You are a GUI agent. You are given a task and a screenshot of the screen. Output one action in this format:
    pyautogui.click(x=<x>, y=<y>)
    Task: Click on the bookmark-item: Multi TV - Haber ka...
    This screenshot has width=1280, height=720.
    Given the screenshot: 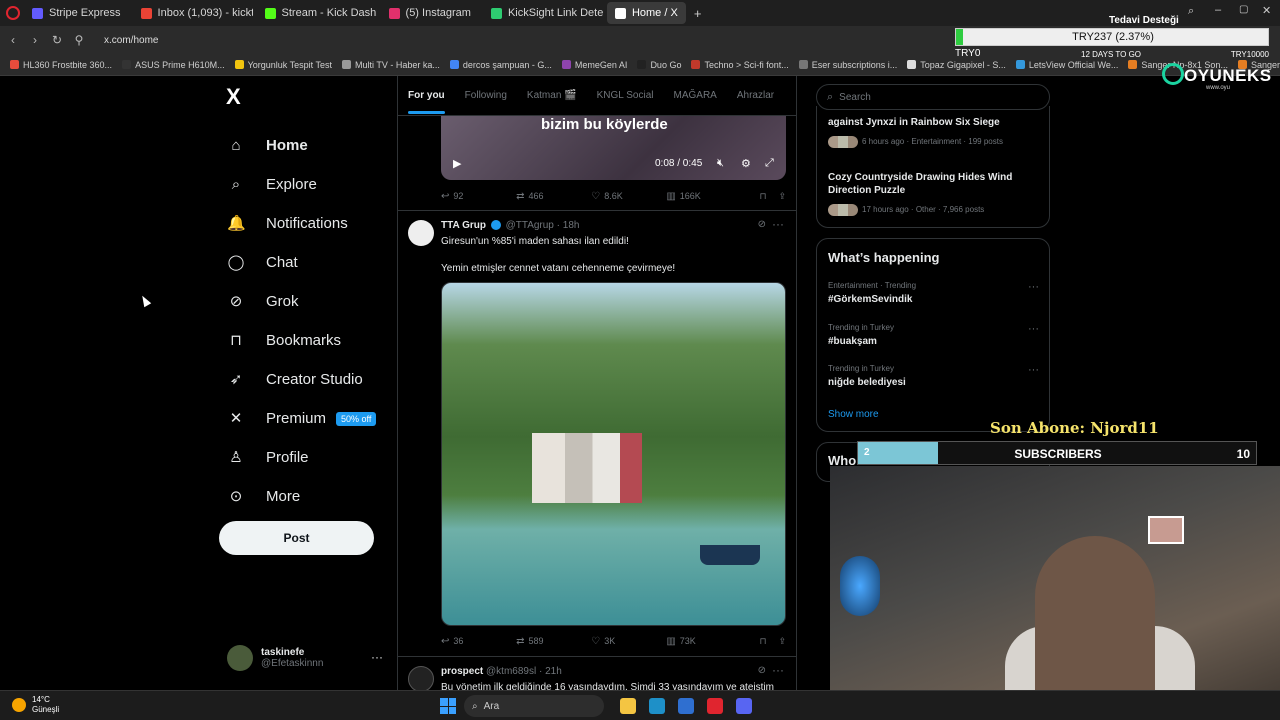 What is the action you would take?
    pyautogui.click(x=391, y=65)
    